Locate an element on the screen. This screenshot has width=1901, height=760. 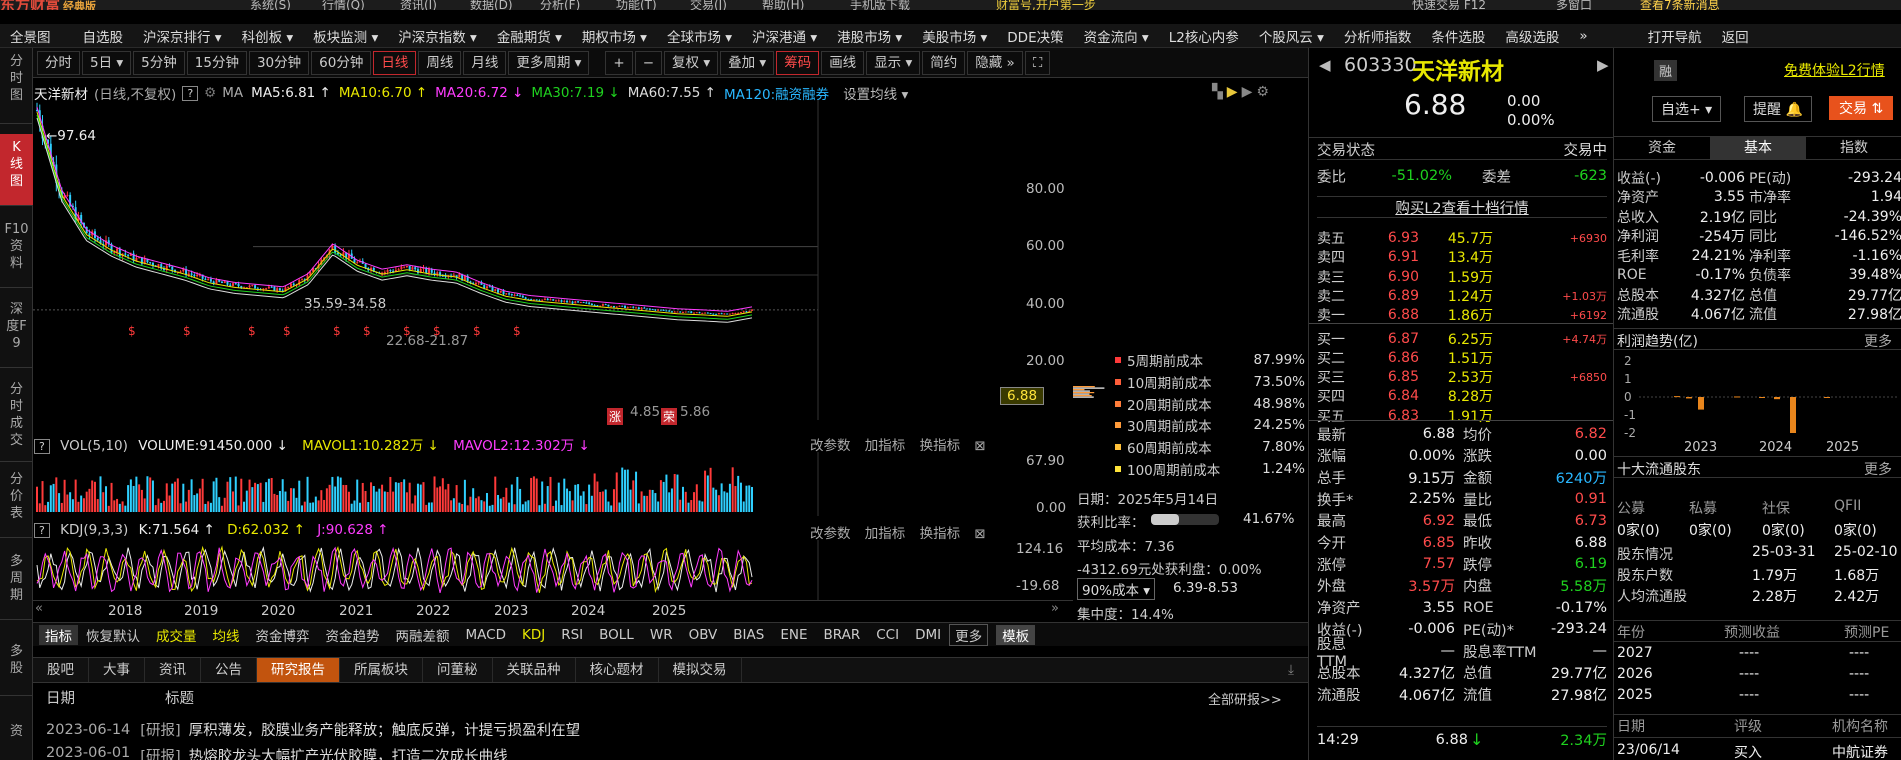
idx-tab-fund-trend: 资金趋势 is located at coordinates (353, 635).